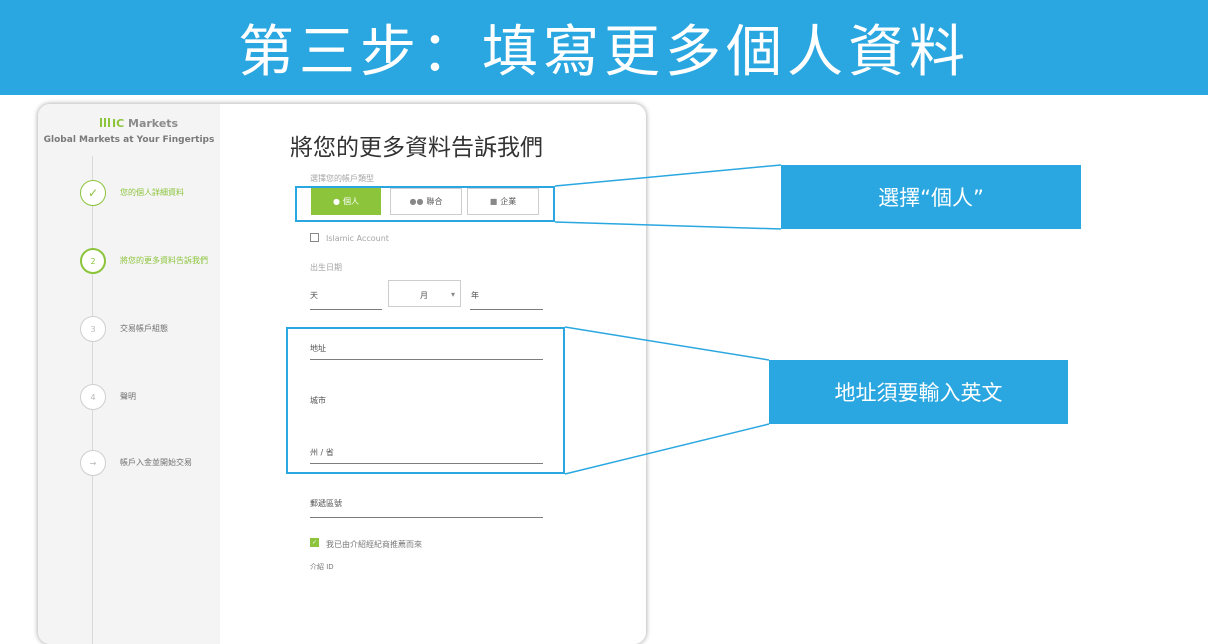 The width and height of the screenshot is (1208, 644). Describe the element at coordinates (931, 197) in the screenshot. I see `callout-select-individual: 選擇“個人”` at that location.